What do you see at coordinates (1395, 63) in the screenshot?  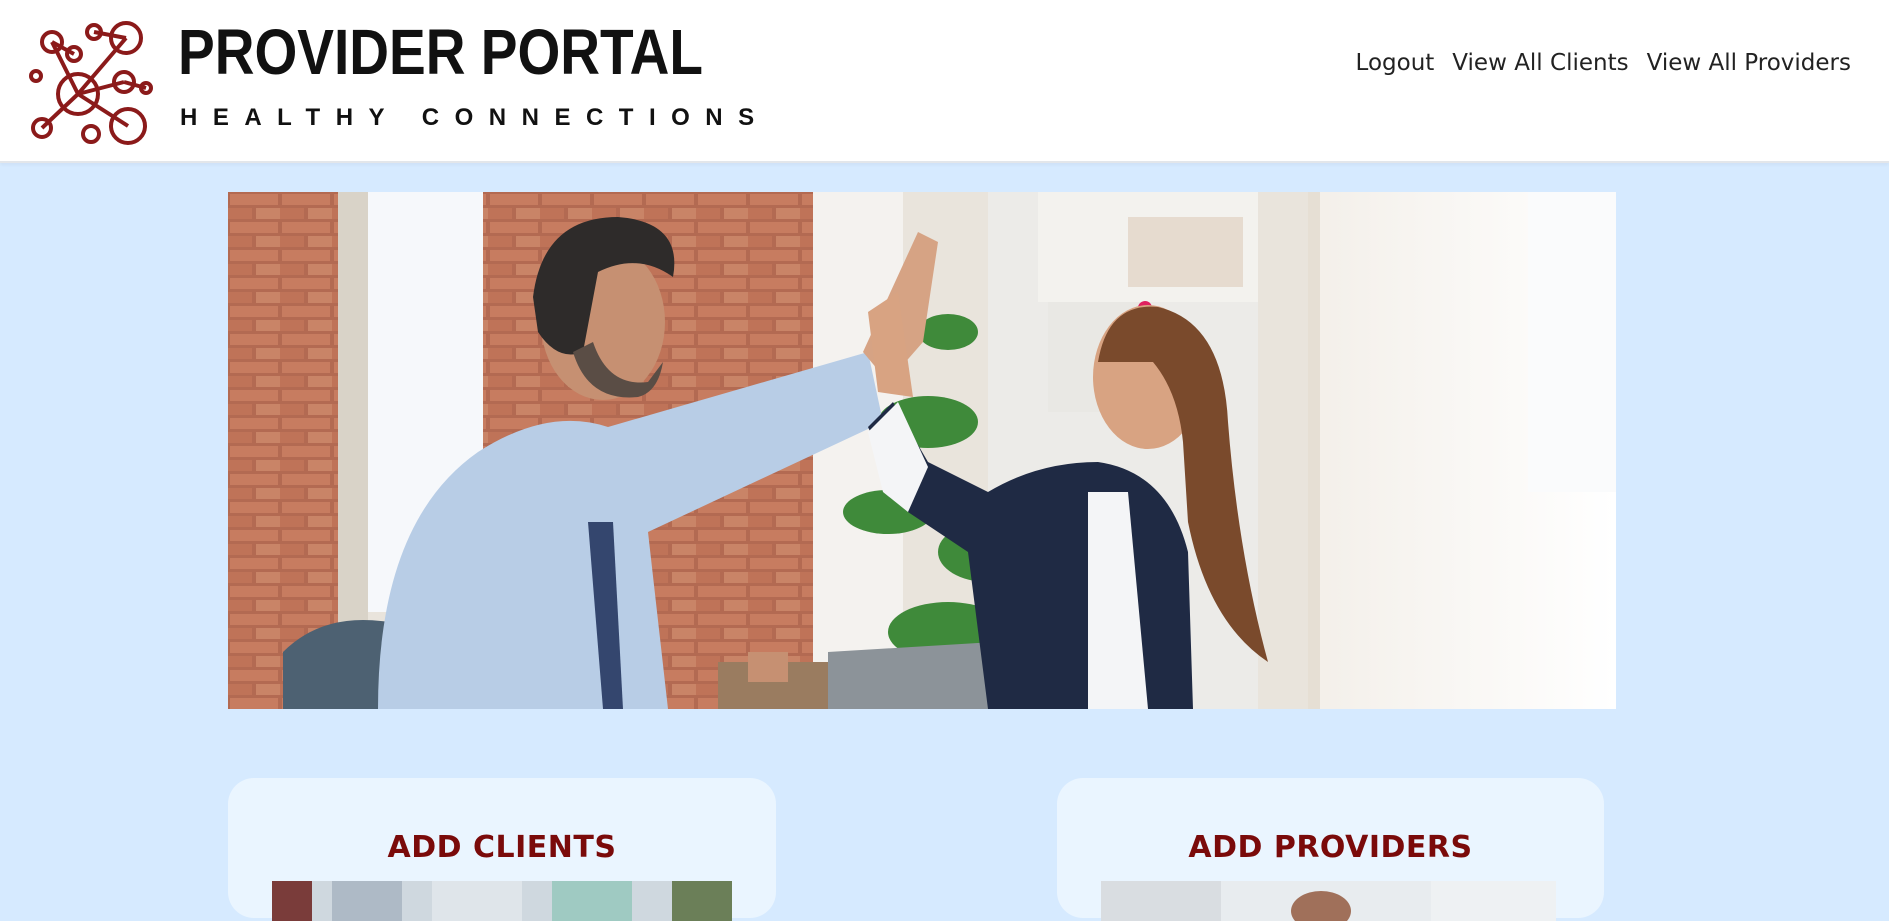 I see `logout-link: Logout` at bounding box center [1395, 63].